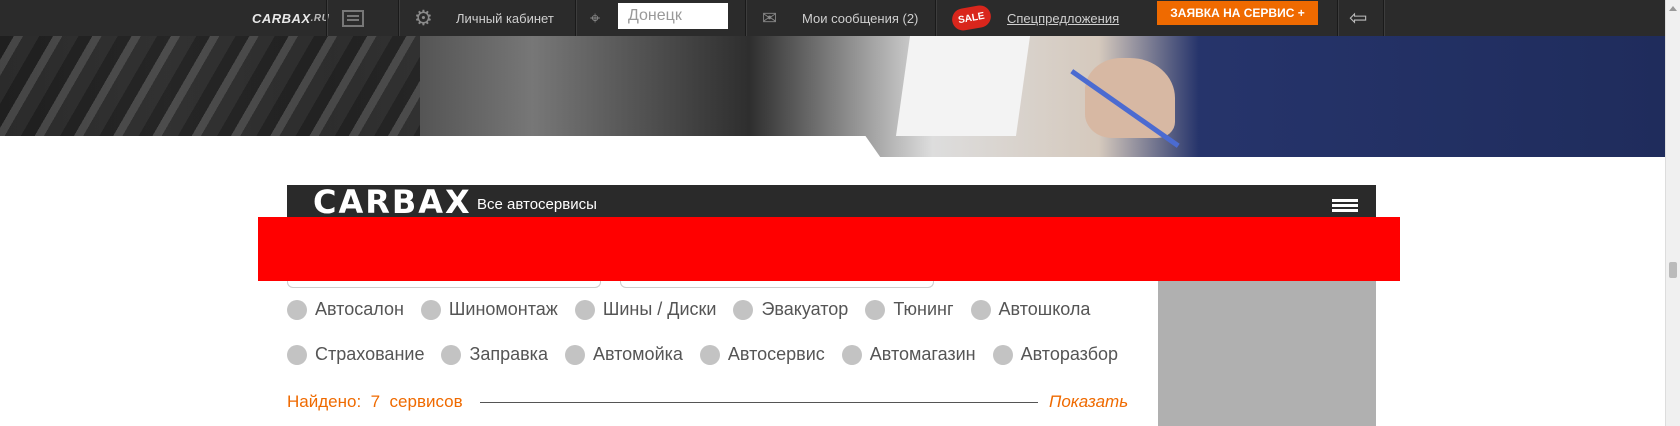 The width and height of the screenshot is (1680, 426). What do you see at coordinates (505, 18) in the screenshot?
I see `personal-cabinet-link: Личный кабинет` at bounding box center [505, 18].